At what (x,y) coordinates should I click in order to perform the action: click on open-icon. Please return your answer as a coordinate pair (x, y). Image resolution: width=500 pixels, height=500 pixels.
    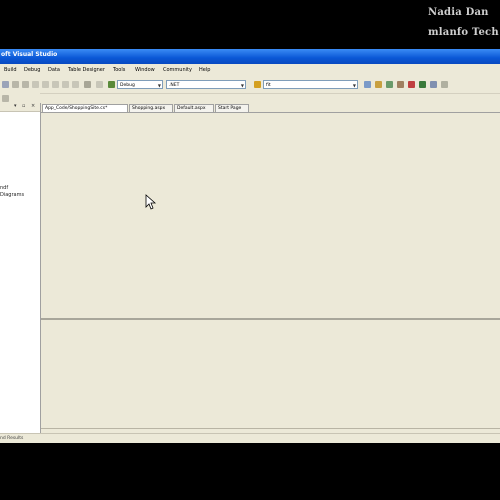
    Looking at the image, I should click on (15, 84).